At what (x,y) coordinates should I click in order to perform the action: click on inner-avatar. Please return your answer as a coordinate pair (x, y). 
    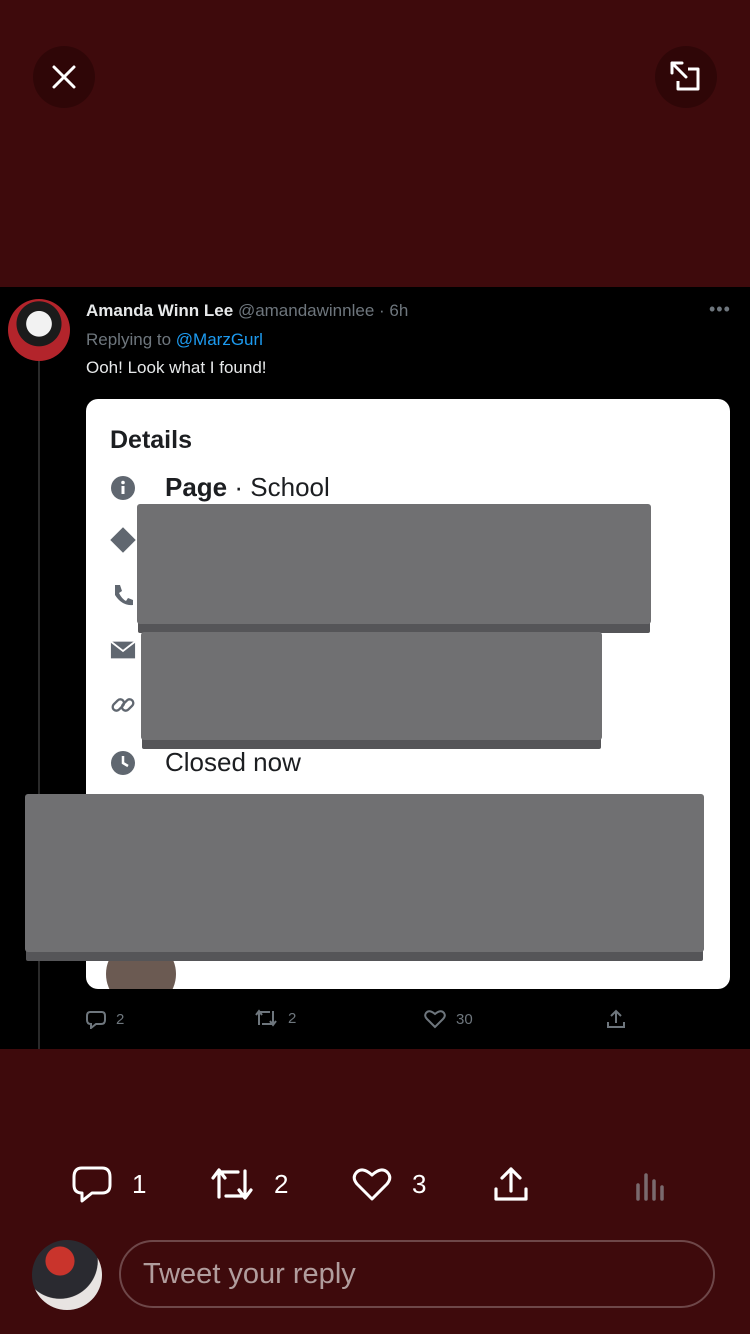
    Looking at the image, I should click on (39, 330).